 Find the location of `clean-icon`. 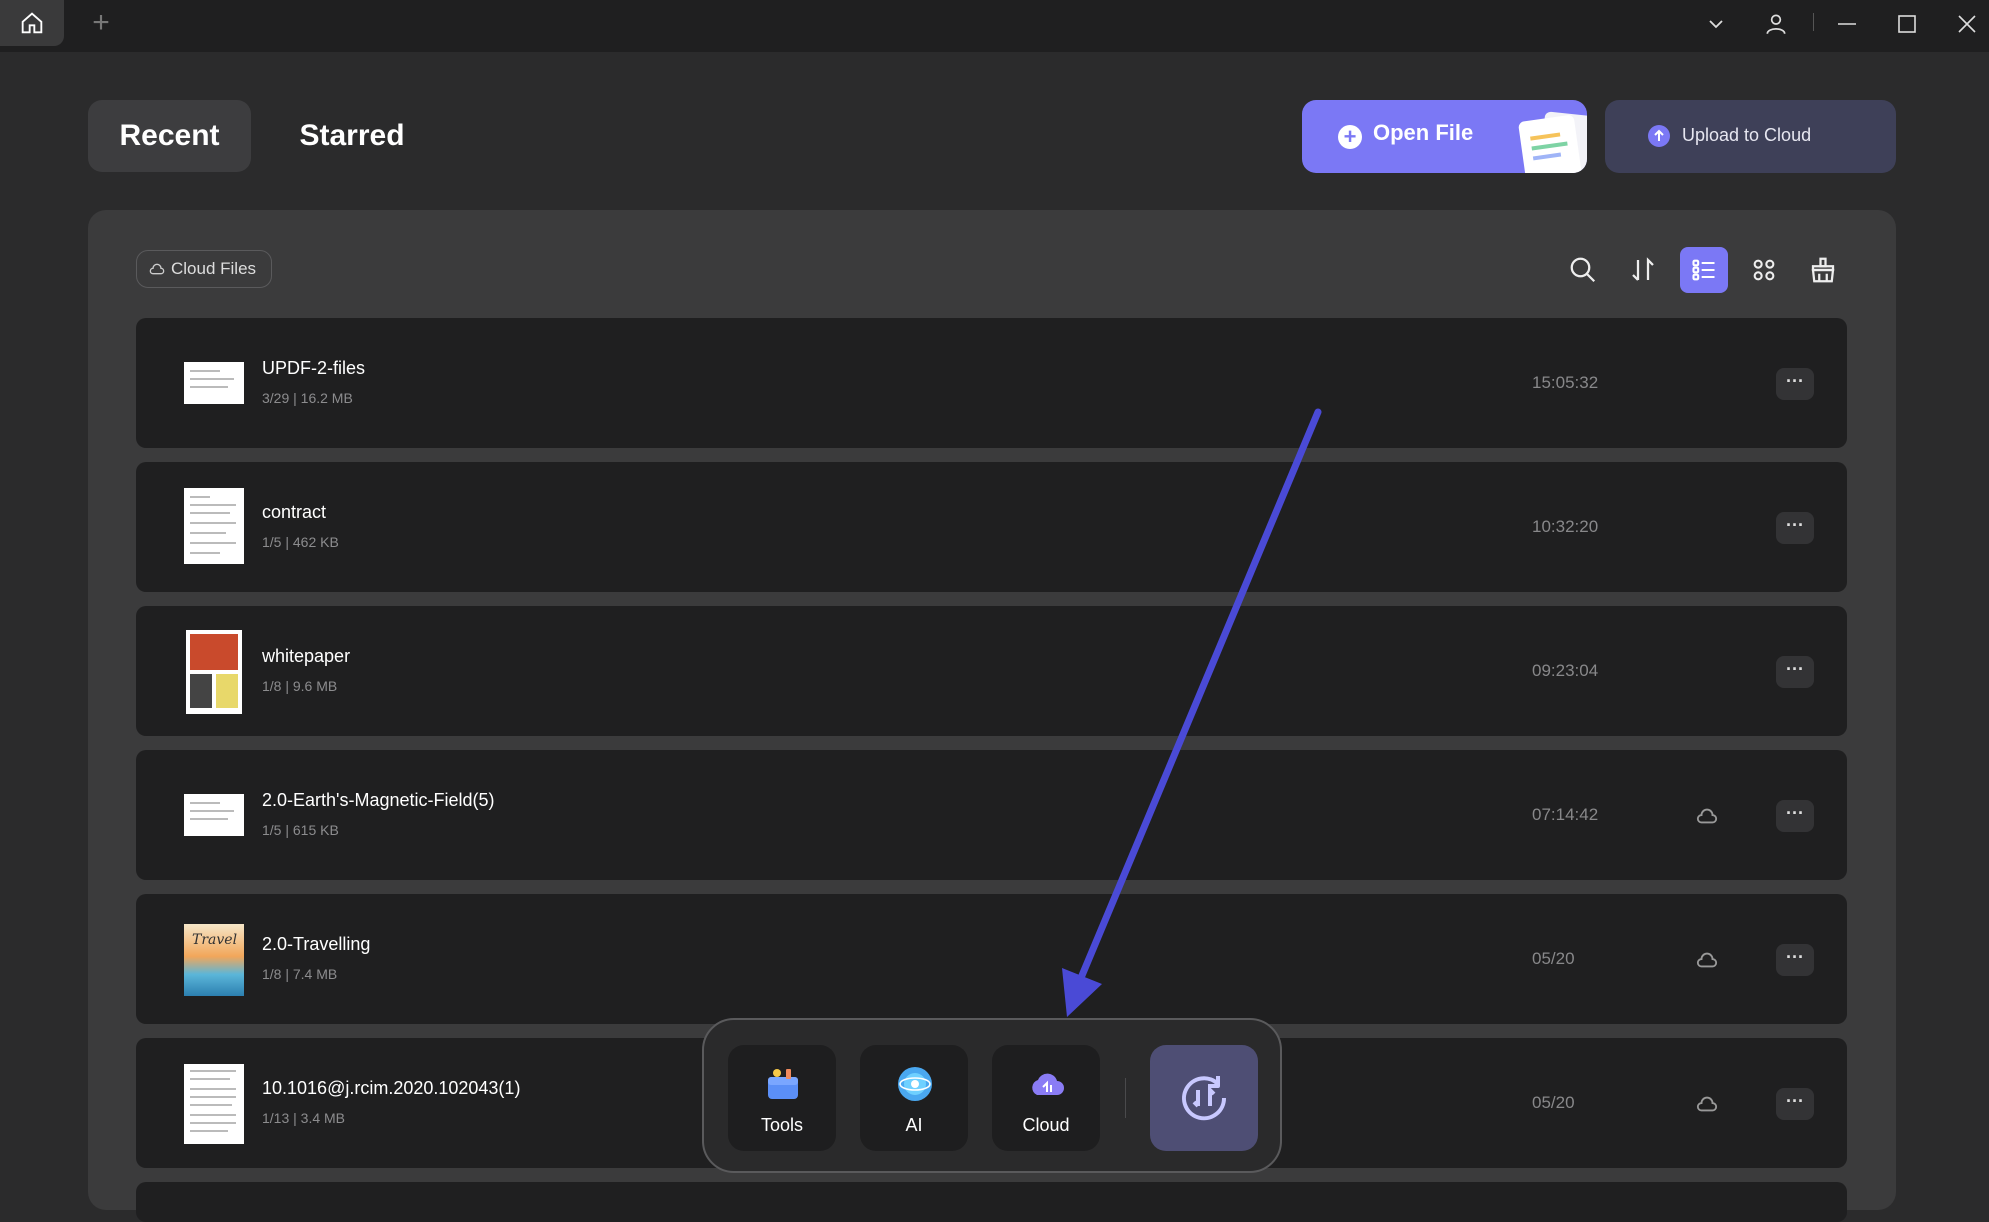

clean-icon is located at coordinates (1823, 270).